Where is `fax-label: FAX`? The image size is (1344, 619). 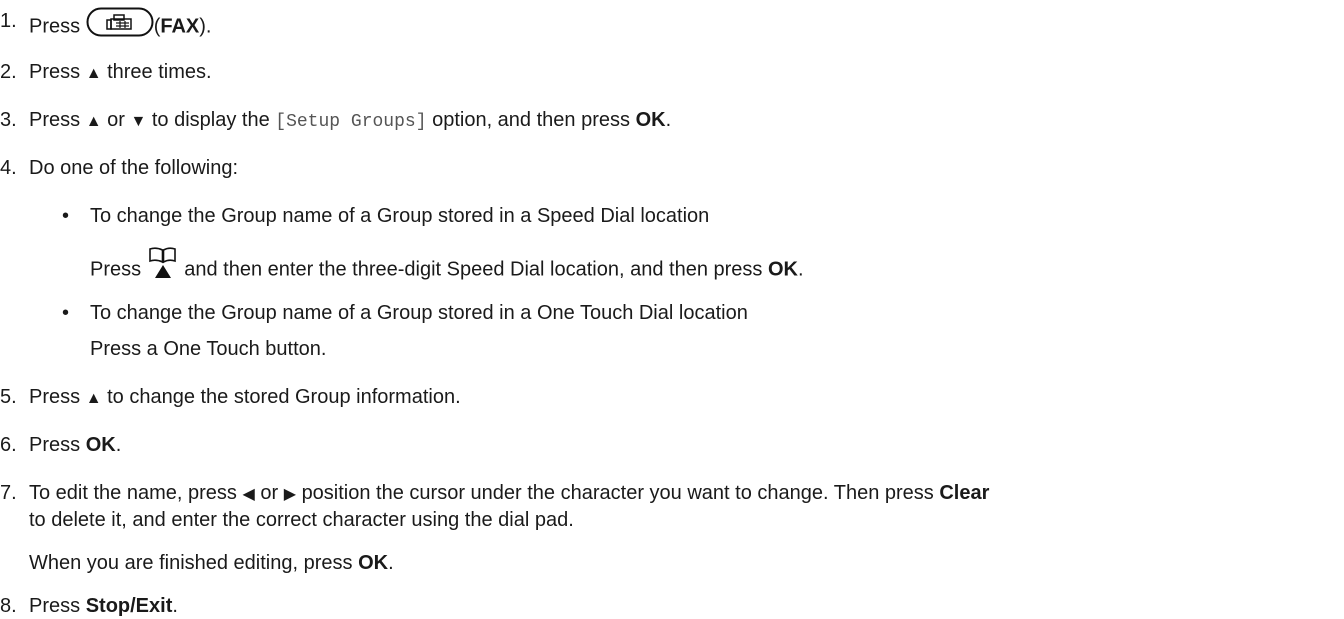 fax-label: FAX is located at coordinates (180, 26).